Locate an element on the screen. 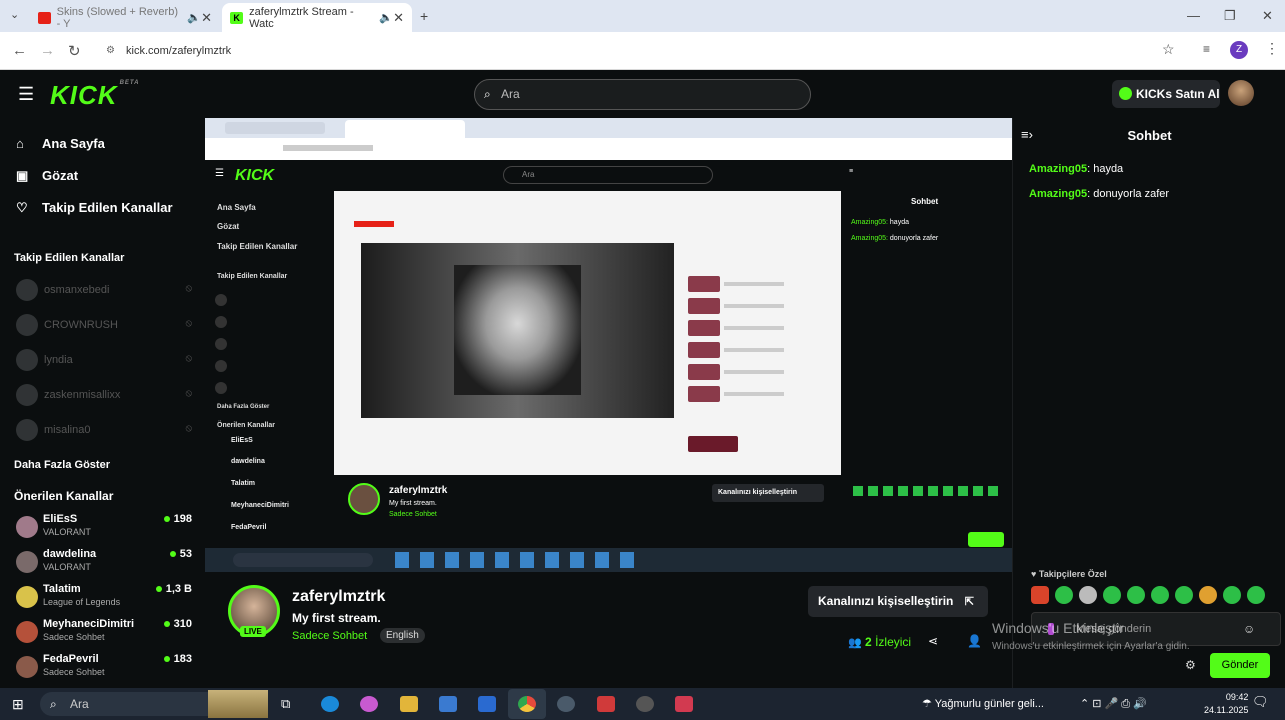 This screenshot has height=720, width=1285. recommended-channel: dawdelina VALORANT 53 is located at coordinates (104, 564).